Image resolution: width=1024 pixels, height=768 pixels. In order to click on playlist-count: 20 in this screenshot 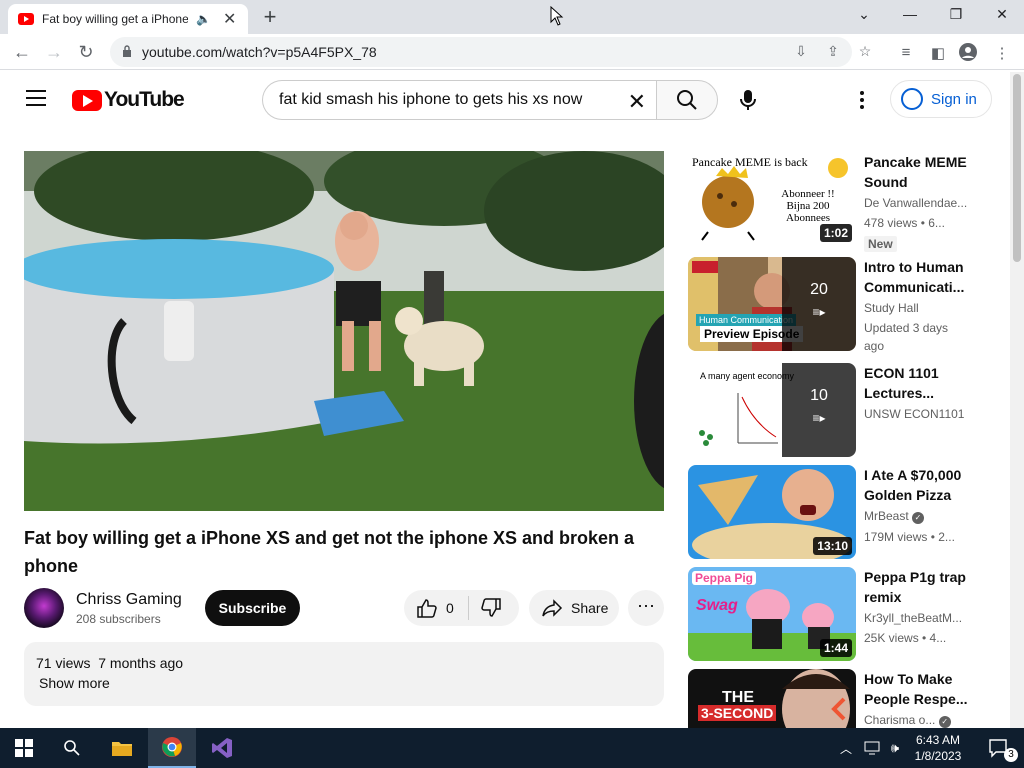, I will do `click(819, 289)`.